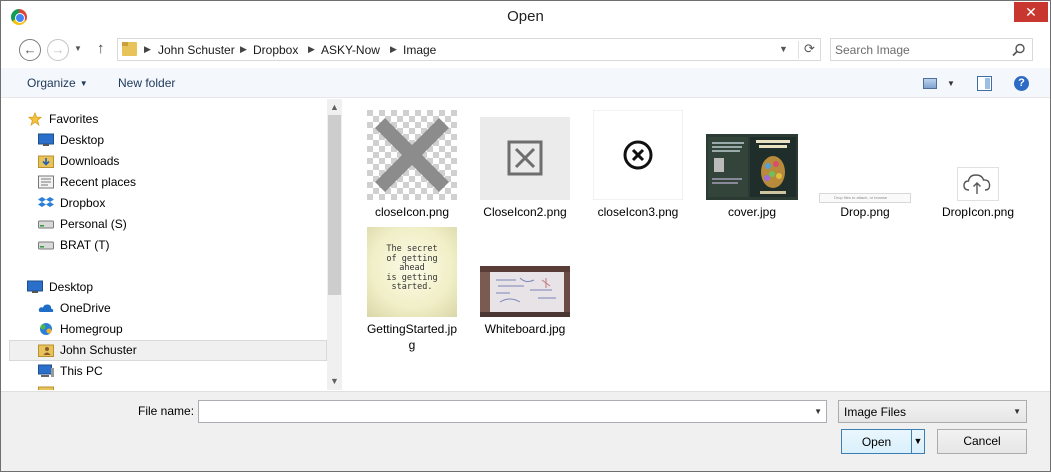 Image resolution: width=1051 pixels, height=472 pixels. Describe the element at coordinates (334, 107) in the screenshot. I see `scroll-up-arrow-icon: ▲` at that location.